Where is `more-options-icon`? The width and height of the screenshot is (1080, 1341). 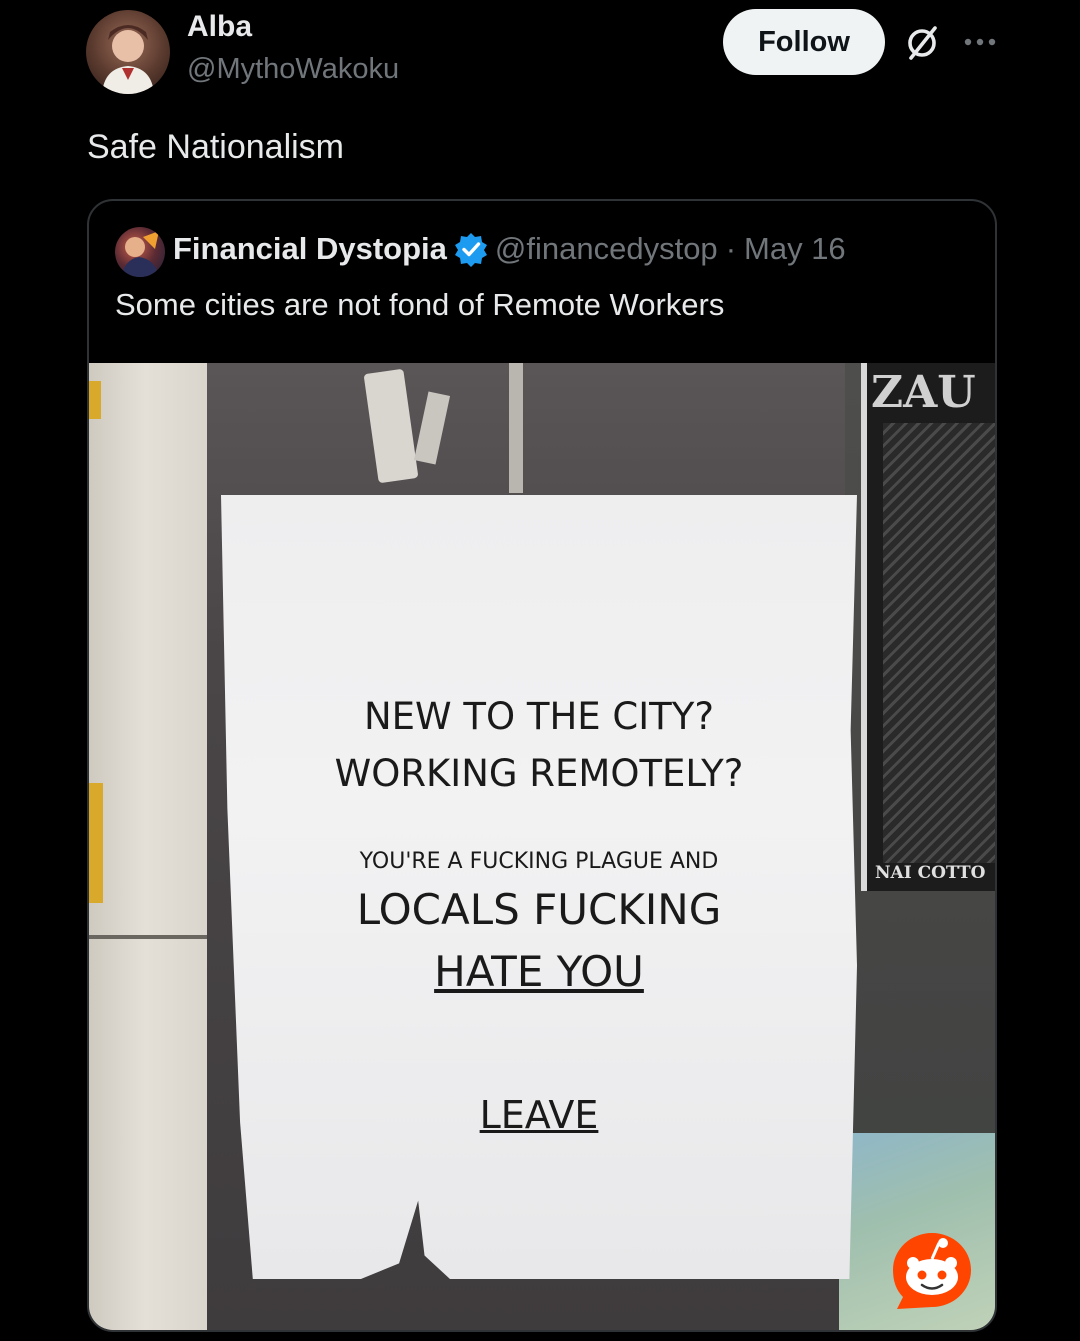
more-options-icon is located at coordinates (980, 42).